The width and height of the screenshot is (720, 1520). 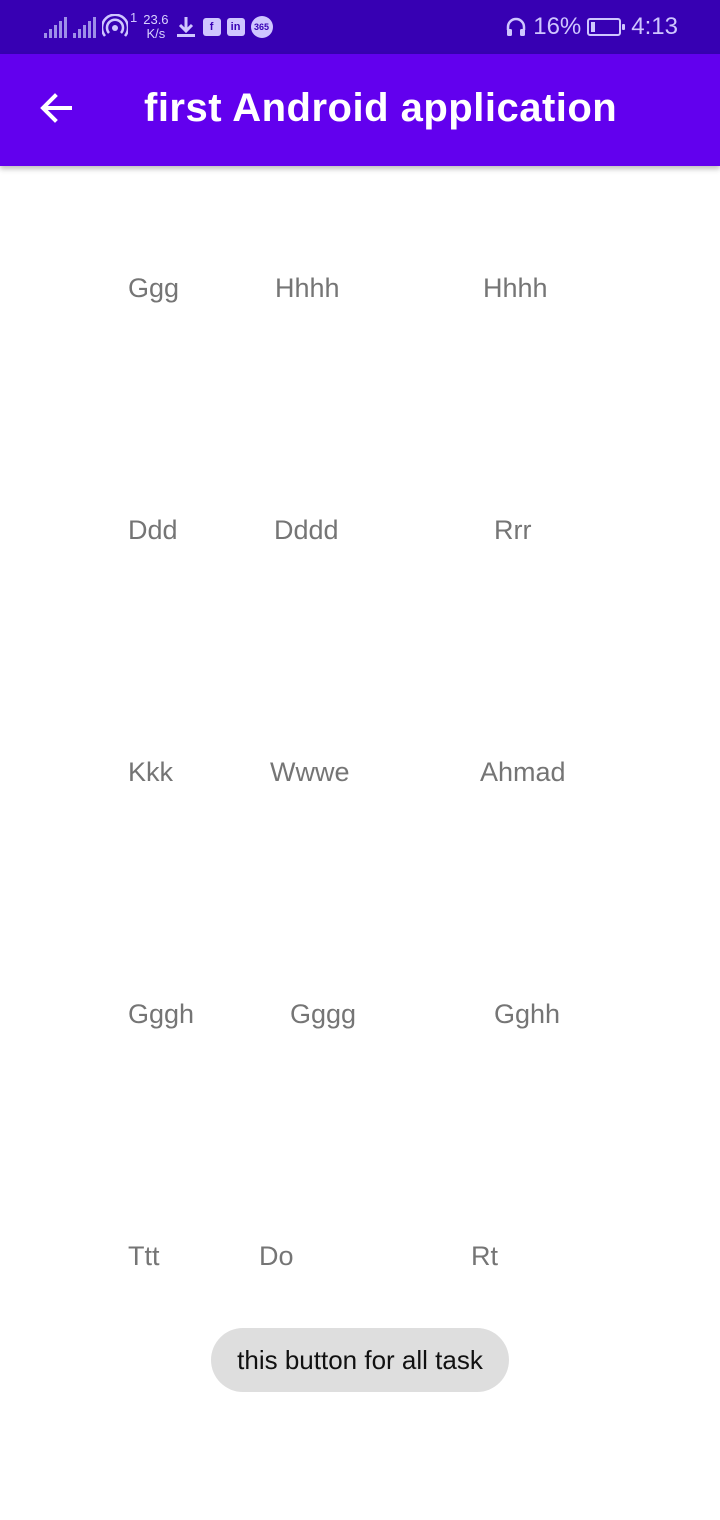 I want to click on app-bar: first Android application, so click(x=360, y=110).